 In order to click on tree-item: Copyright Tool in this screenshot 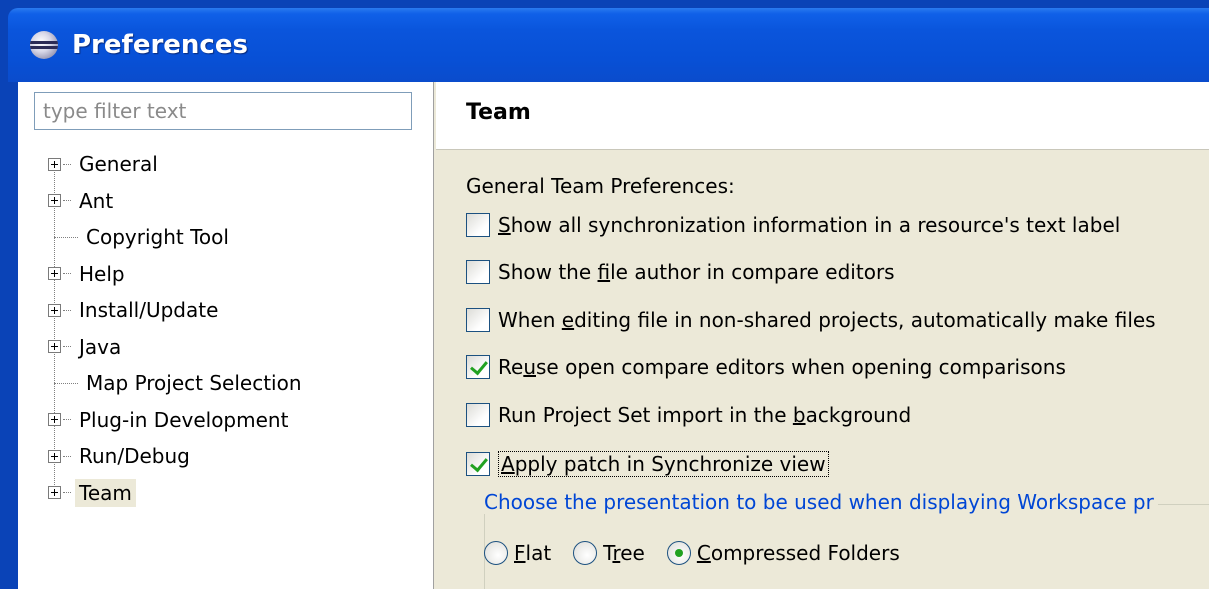, I will do `click(238, 237)`.